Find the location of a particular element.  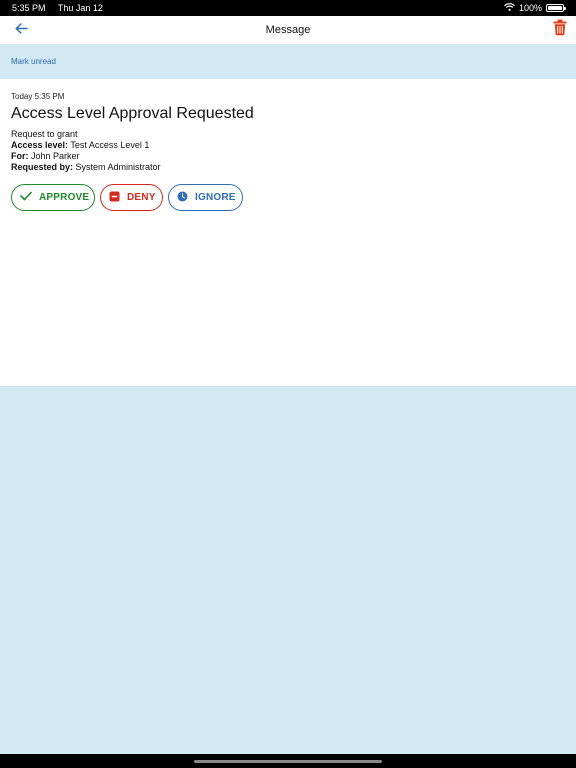

home-bar is located at coordinates (288, 761).